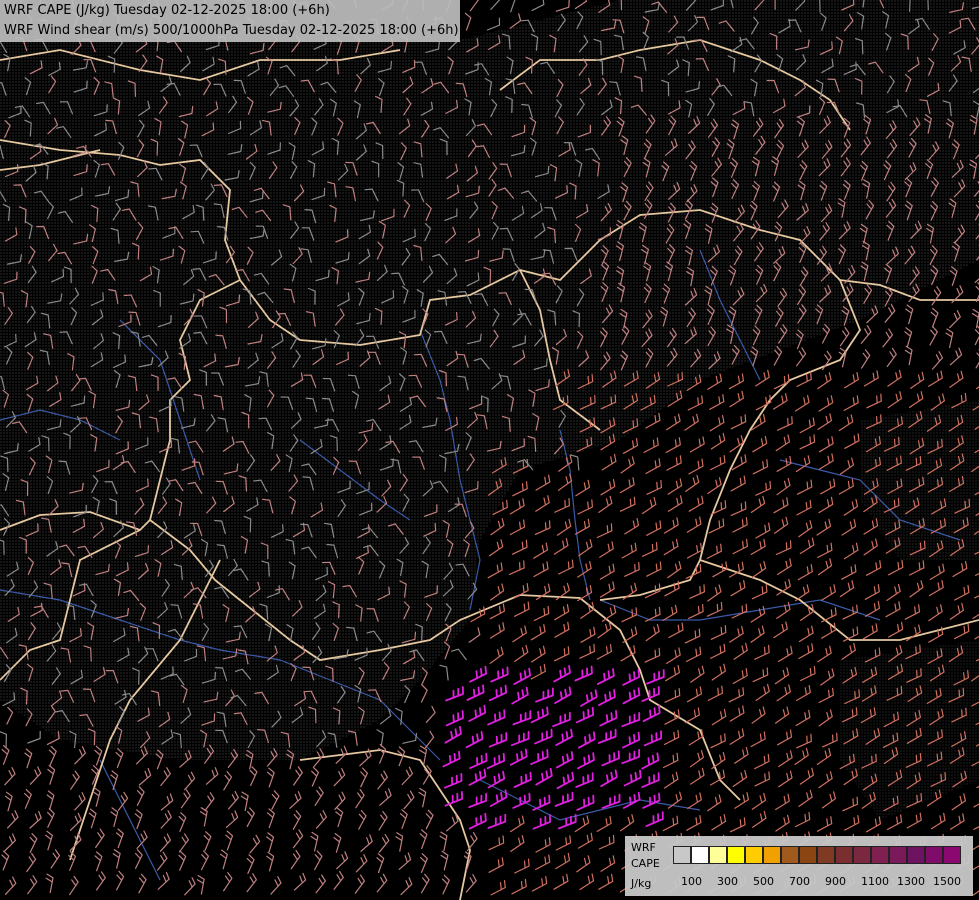 The image size is (979, 900). What do you see at coordinates (823, 882) in the screenshot?
I see `legend-ticks: 100 300 500 700 900 1100 1300 1500` at bounding box center [823, 882].